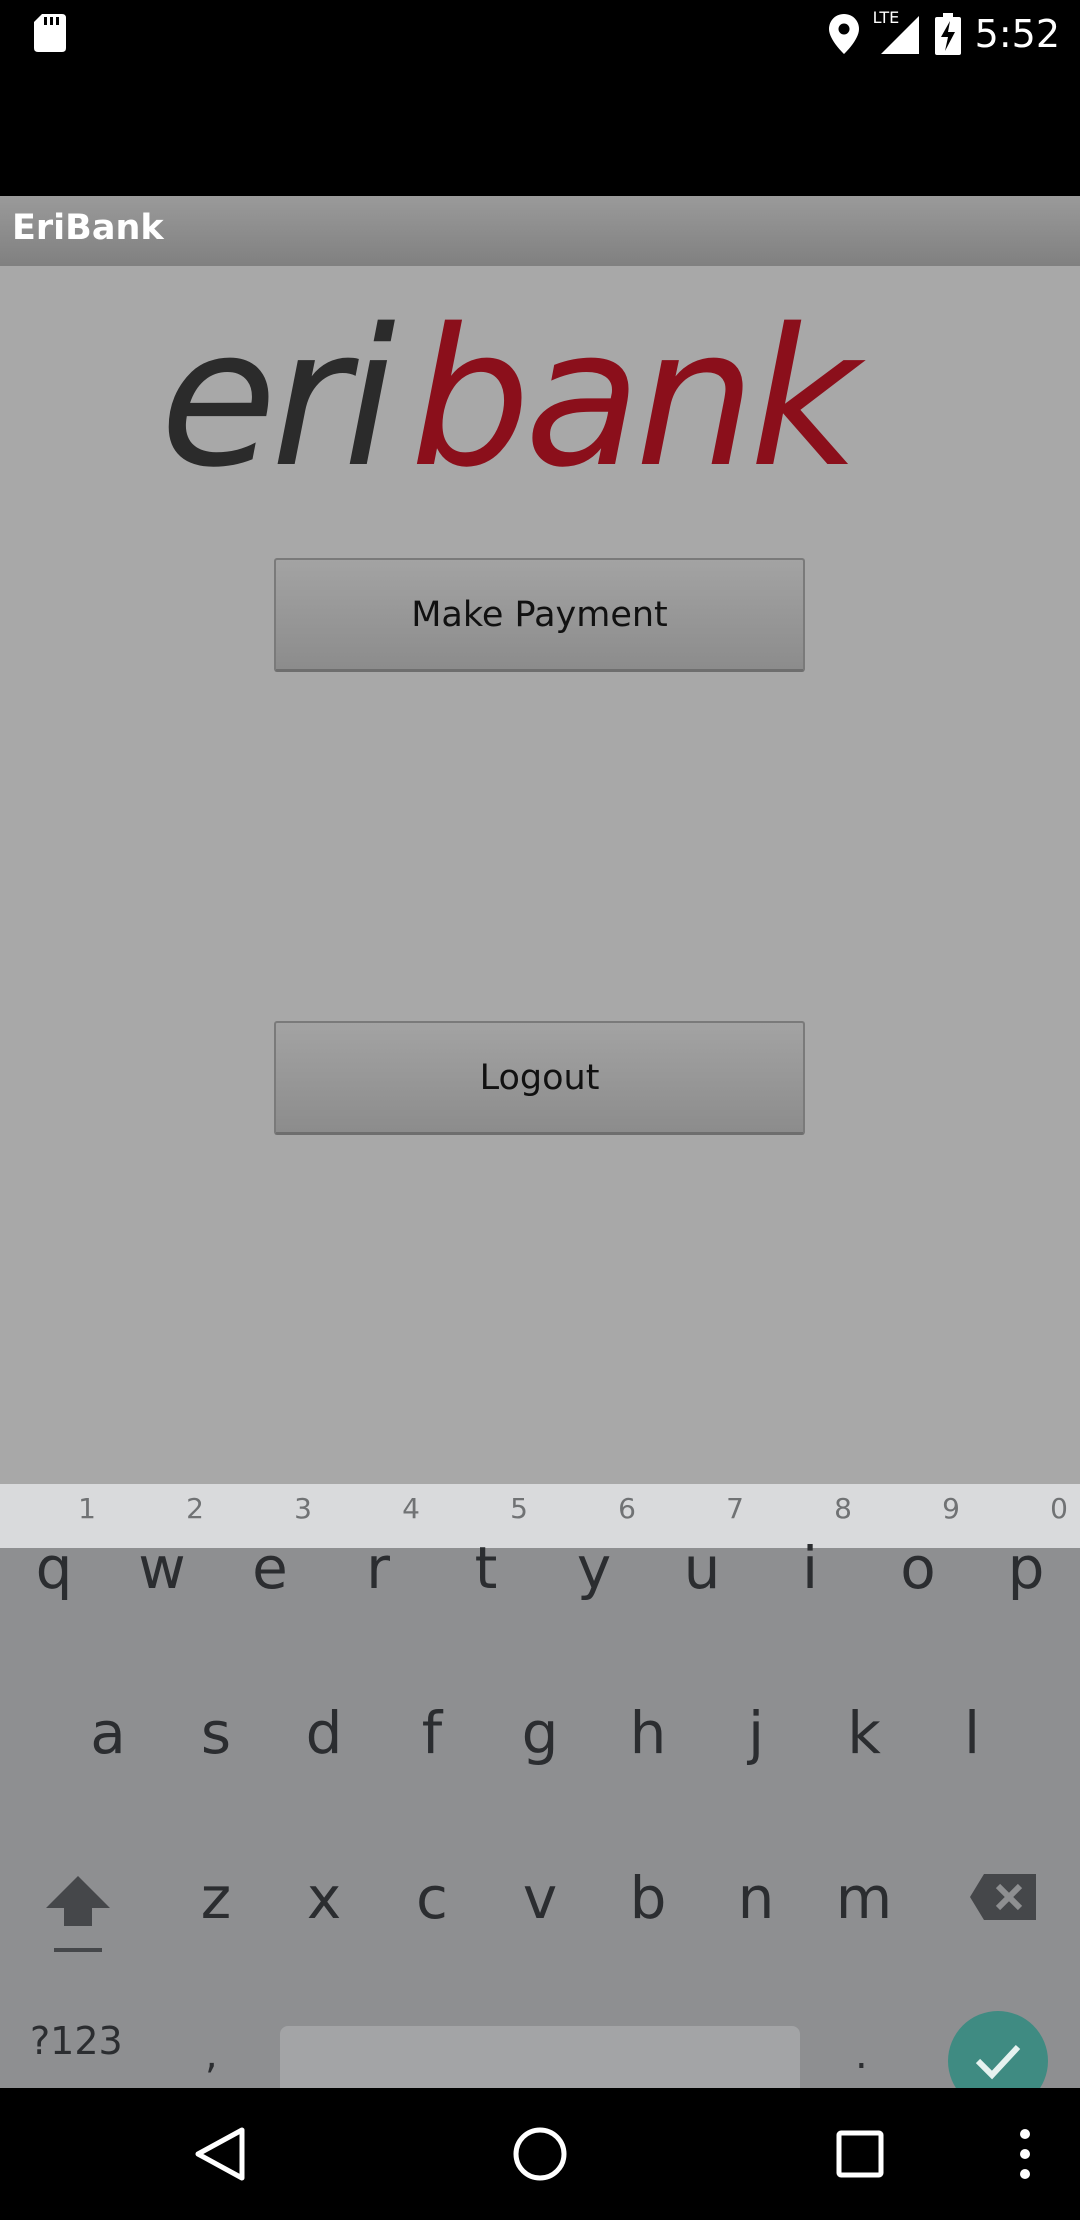  I want to click on app-title: EriBank, so click(88, 228).